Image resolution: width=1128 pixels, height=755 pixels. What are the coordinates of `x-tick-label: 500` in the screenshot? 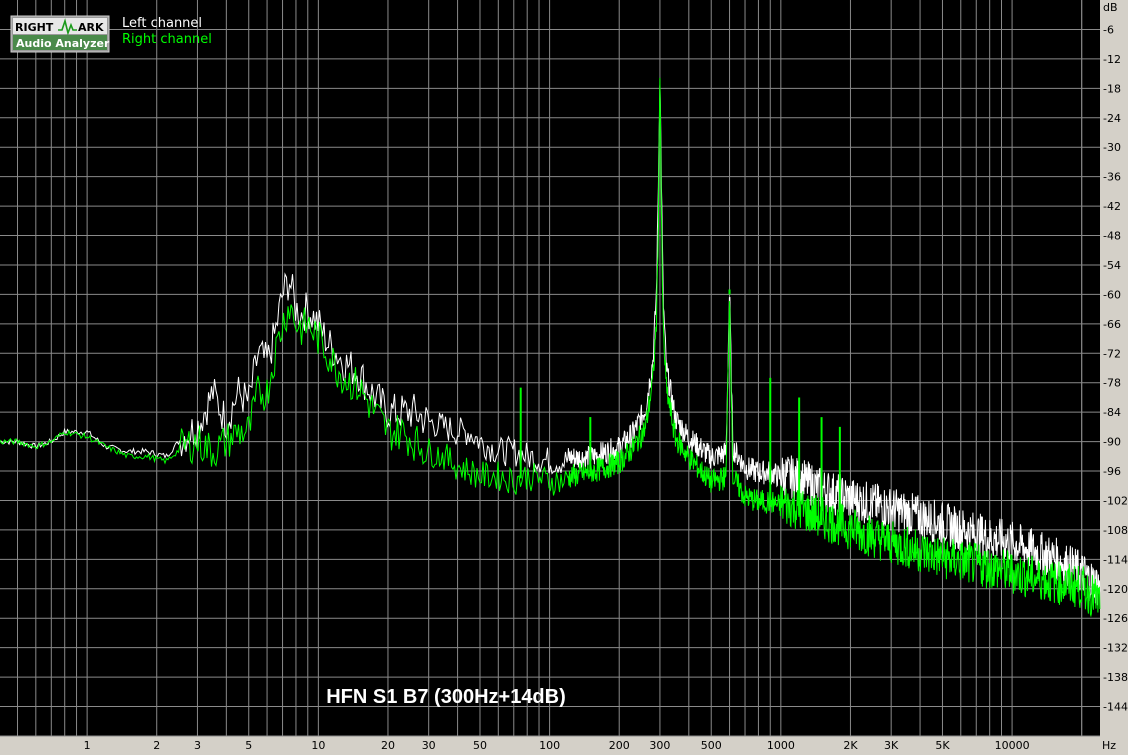 It's located at (711, 745).